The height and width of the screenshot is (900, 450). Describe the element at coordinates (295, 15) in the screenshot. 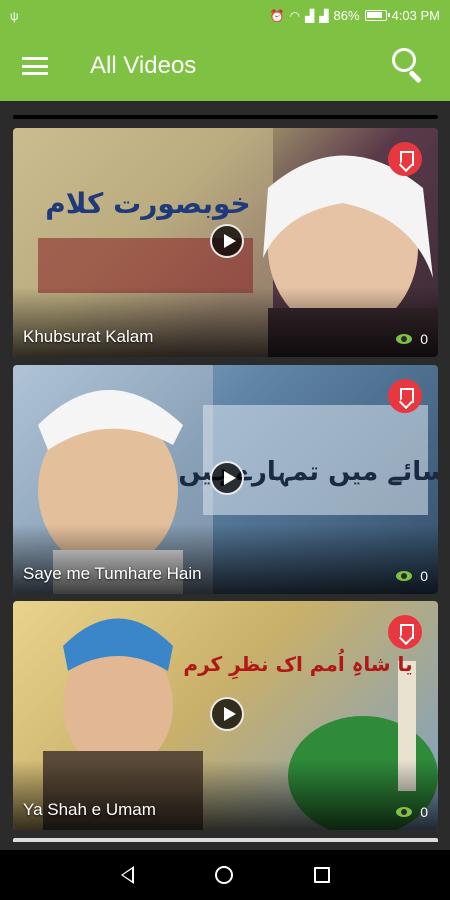

I see `wifi-icon: ◠` at that location.